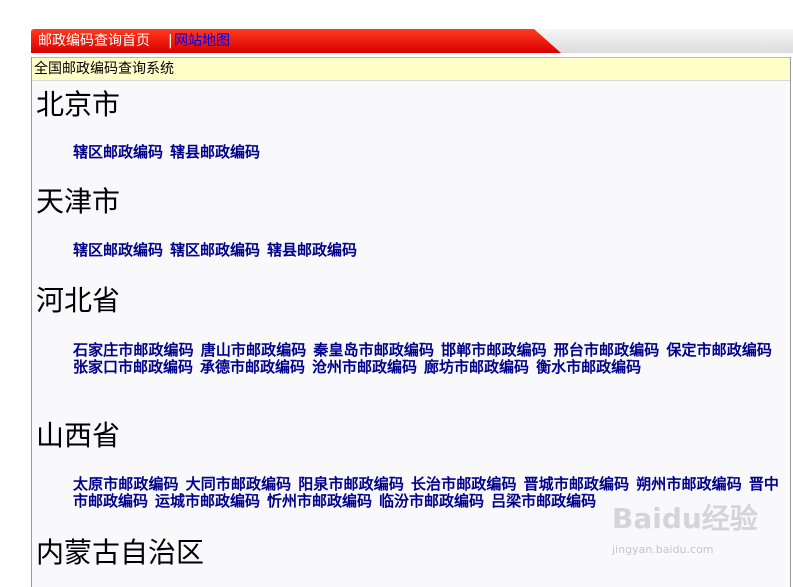  I want to click on postcode-link: 沧州市邮政编码, so click(364, 367).